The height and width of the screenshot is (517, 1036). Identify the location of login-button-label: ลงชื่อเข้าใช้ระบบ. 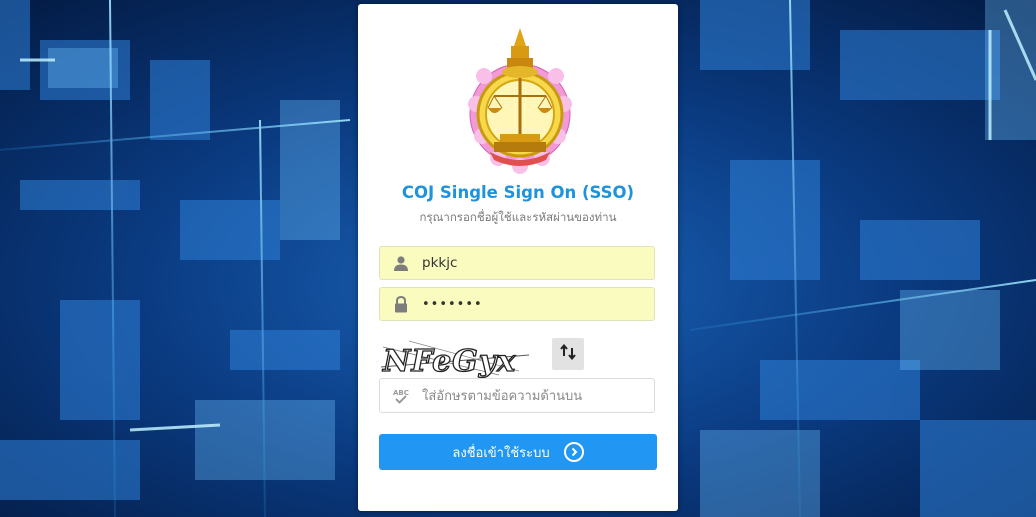
(501, 453).